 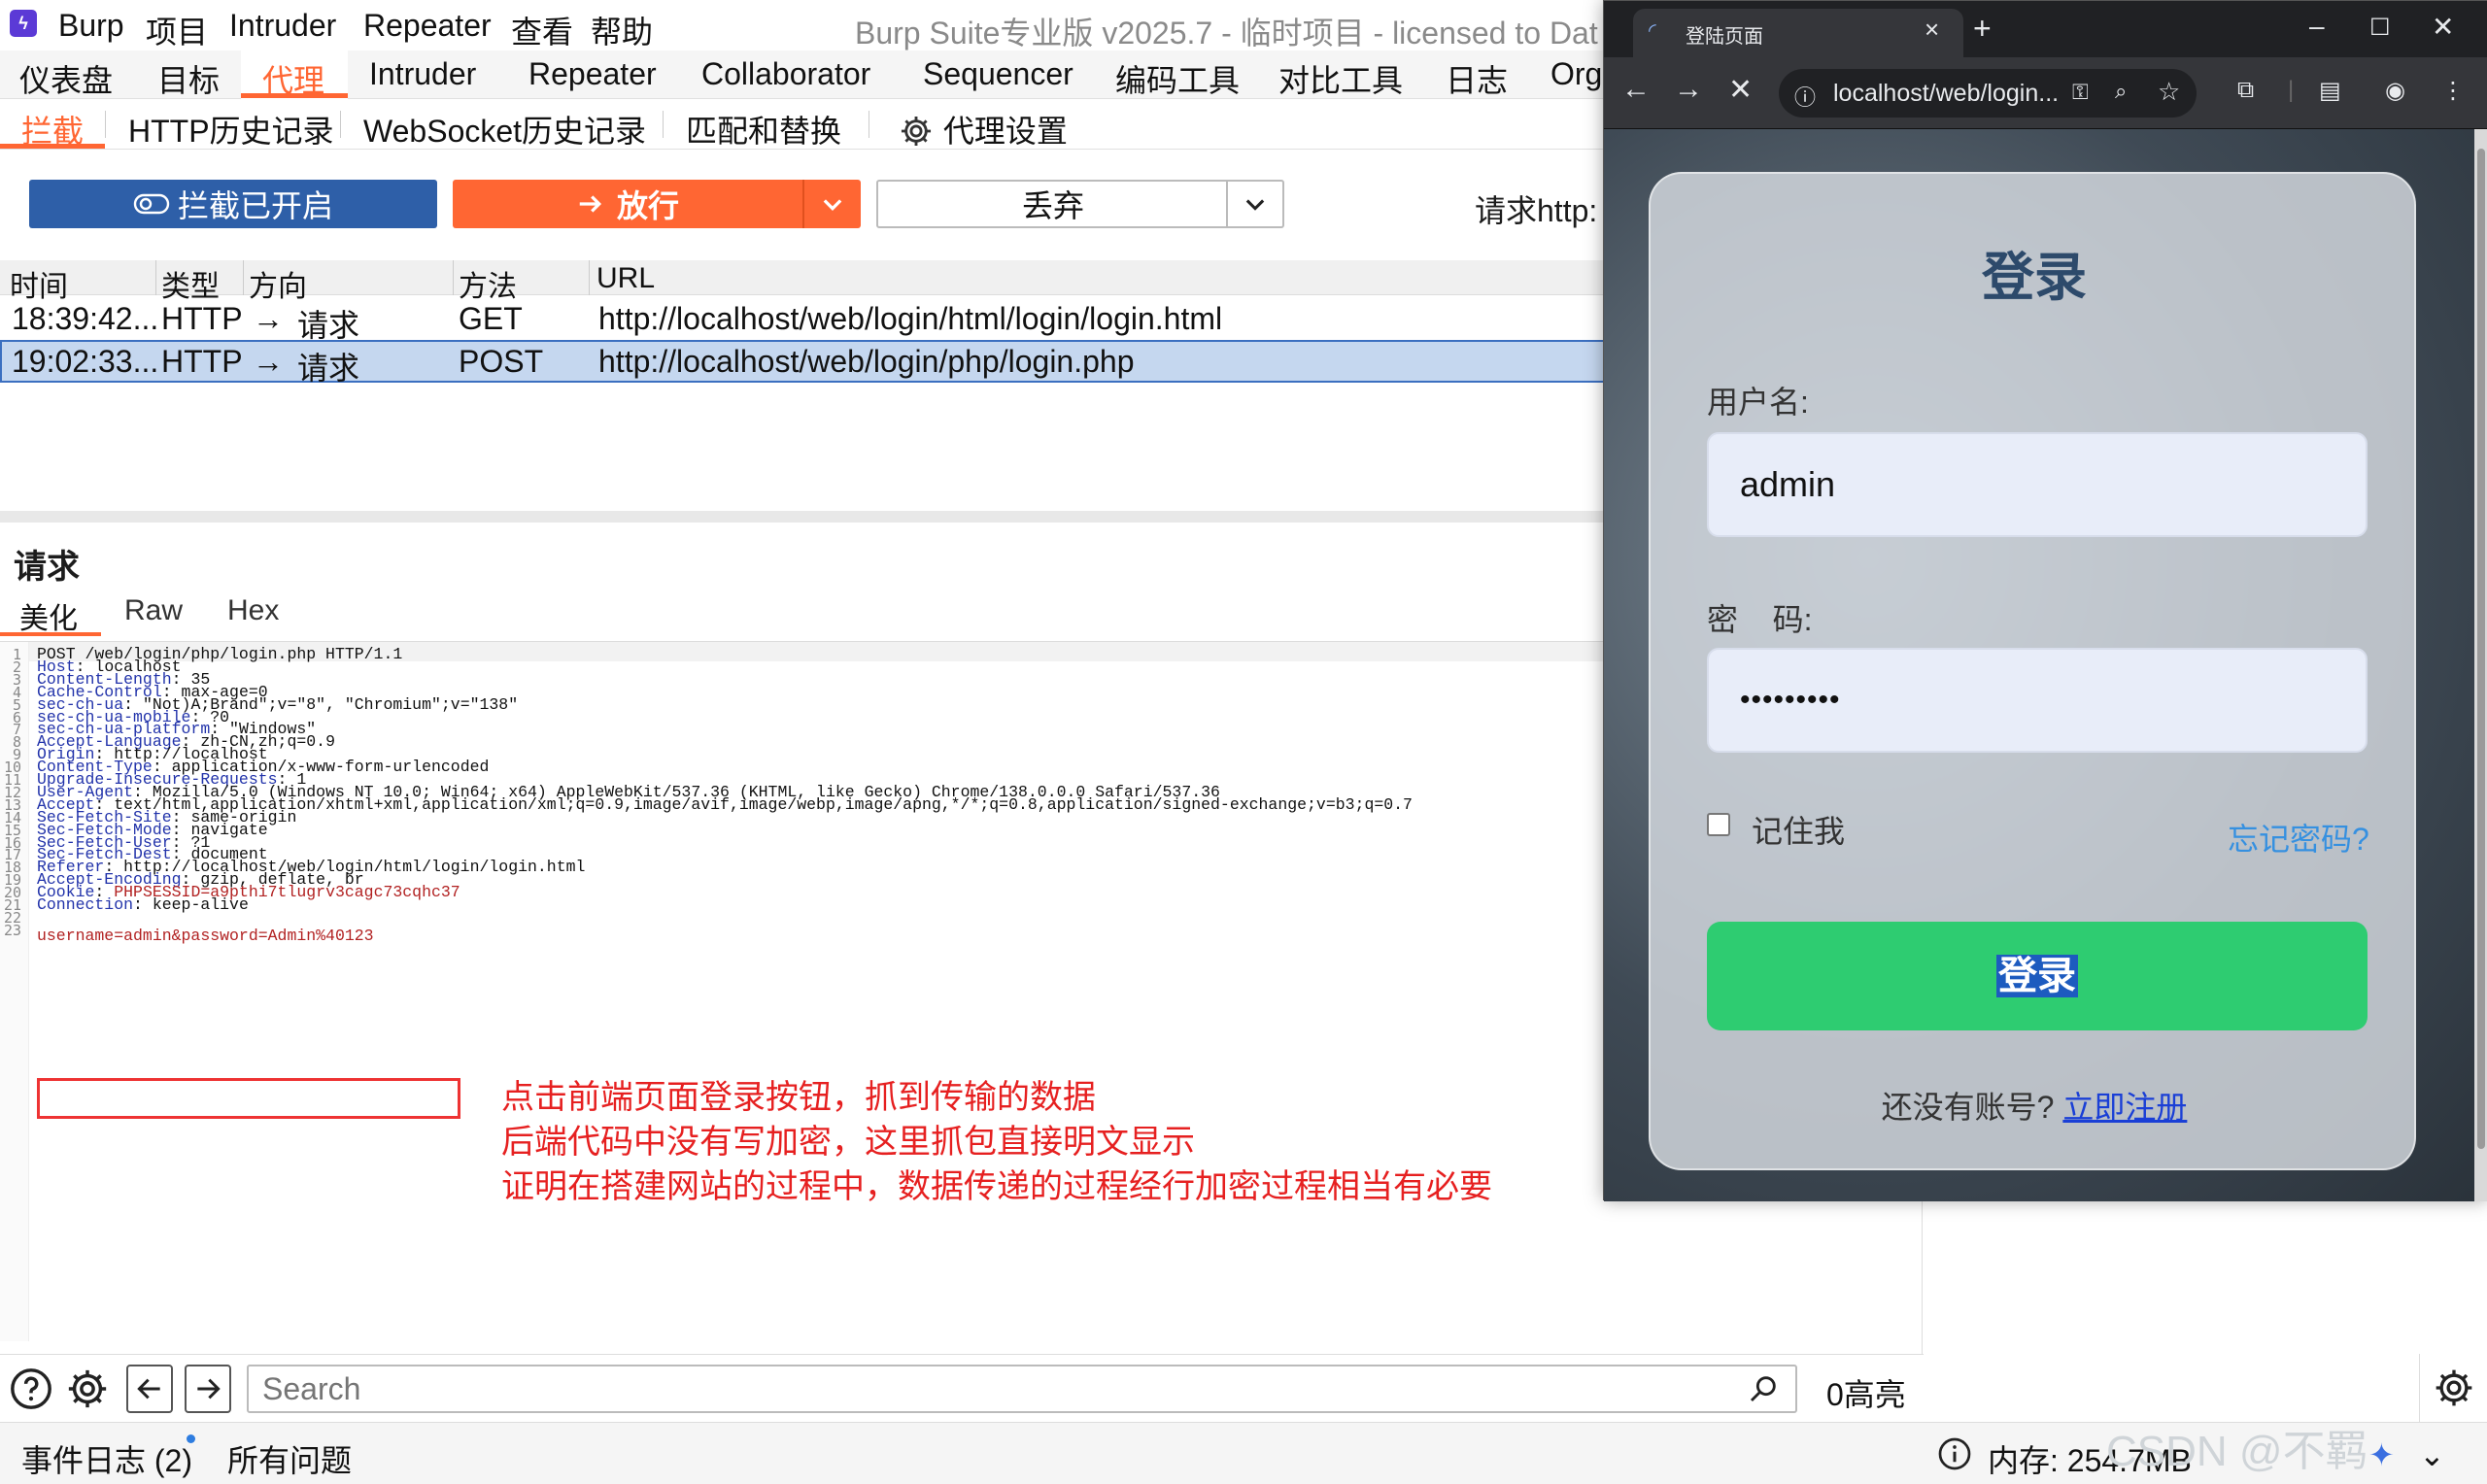 I want to click on drop-dropdown, so click(x=1254, y=204).